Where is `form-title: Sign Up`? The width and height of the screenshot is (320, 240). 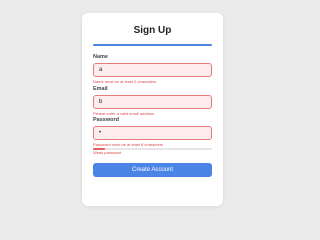 form-title: Sign Up is located at coordinates (152, 30).